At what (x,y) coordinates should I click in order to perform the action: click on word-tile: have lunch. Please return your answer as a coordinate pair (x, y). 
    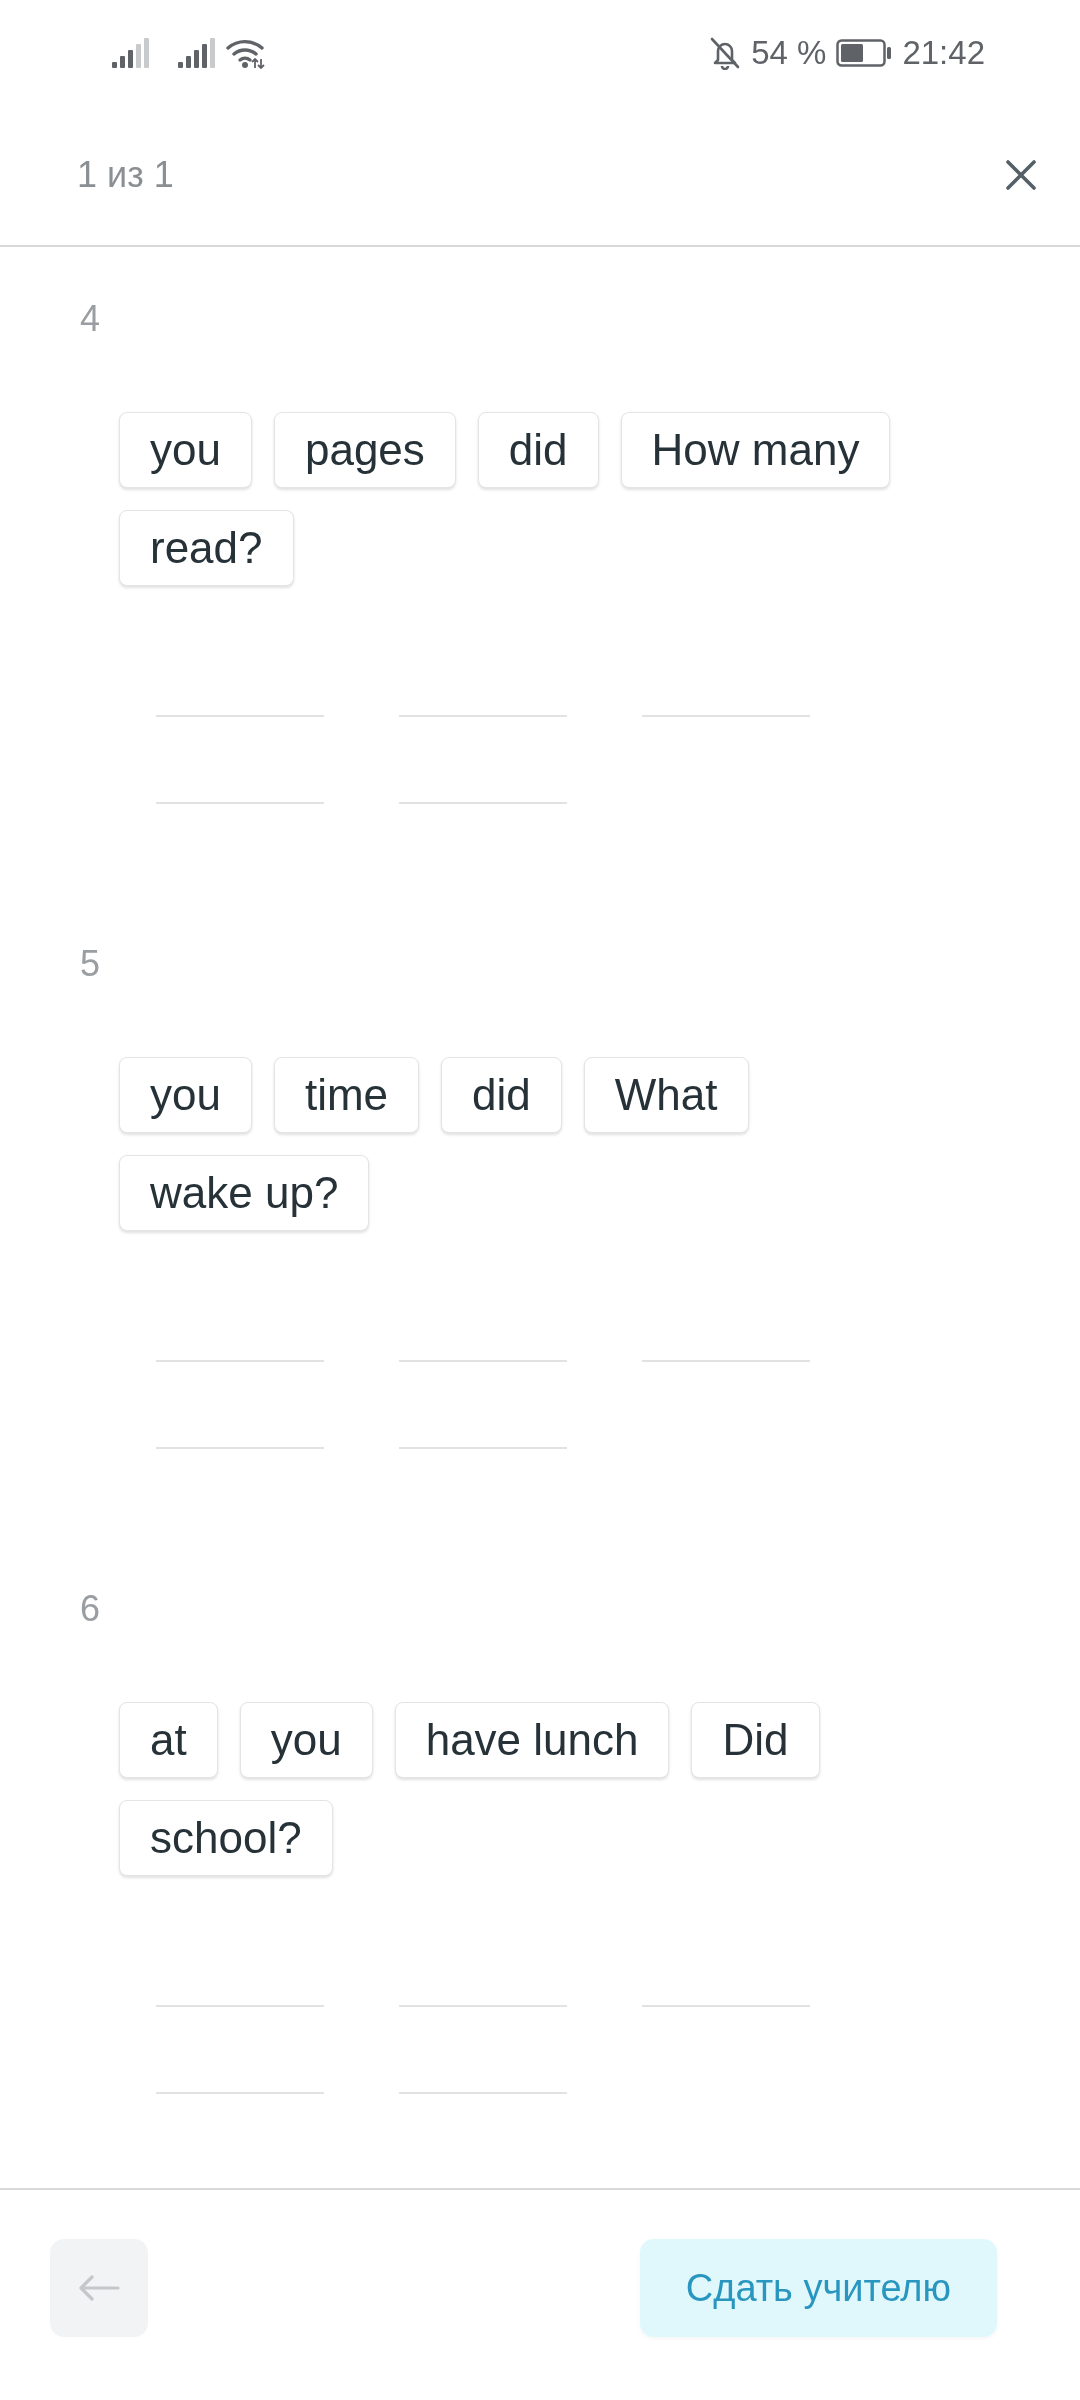
    Looking at the image, I should click on (532, 1740).